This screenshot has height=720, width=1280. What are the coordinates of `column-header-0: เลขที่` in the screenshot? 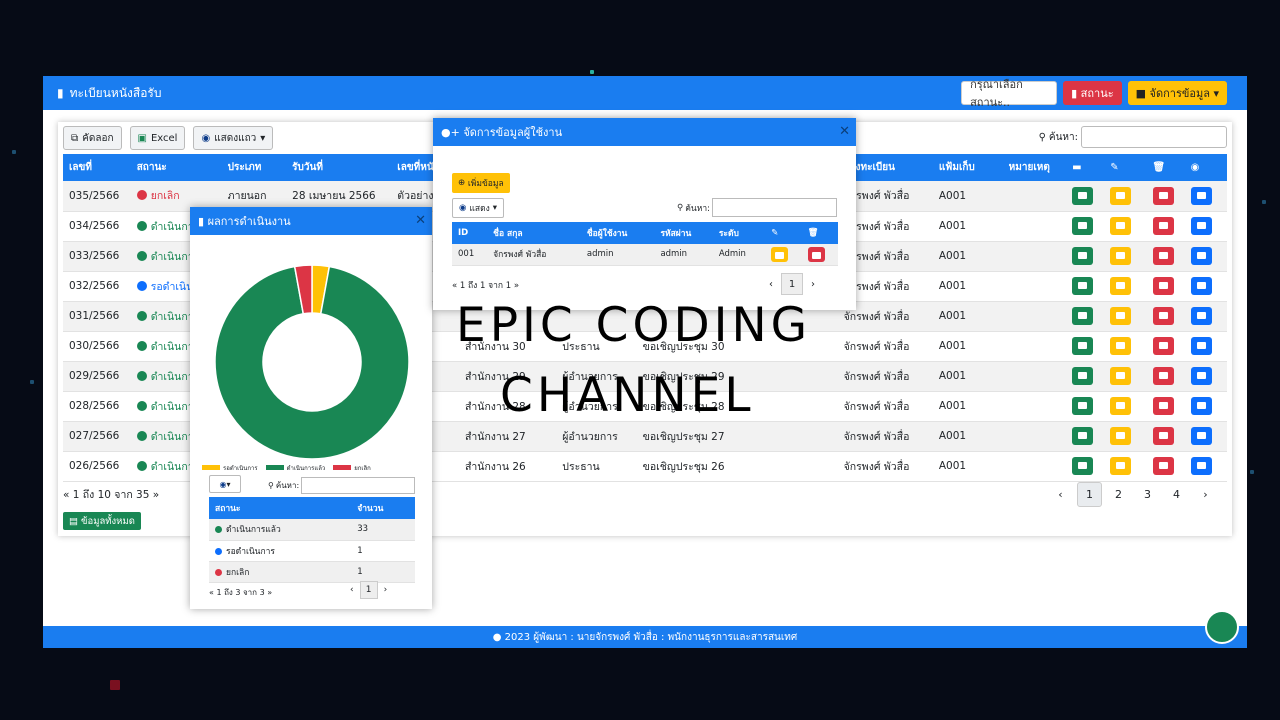 It's located at (97, 167).